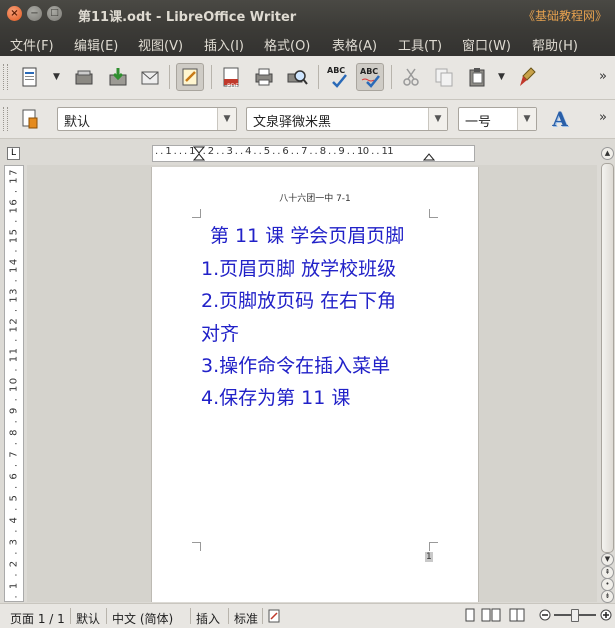 The height and width of the screenshot is (628, 615). Describe the element at coordinates (545, 617) in the screenshot. I see `zoom-out-icon` at that location.